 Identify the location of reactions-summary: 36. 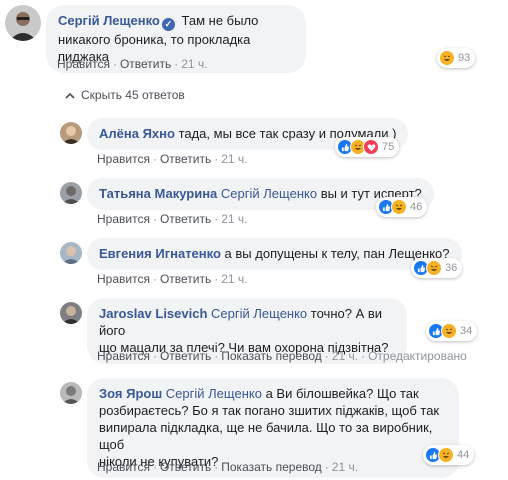
(437, 268).